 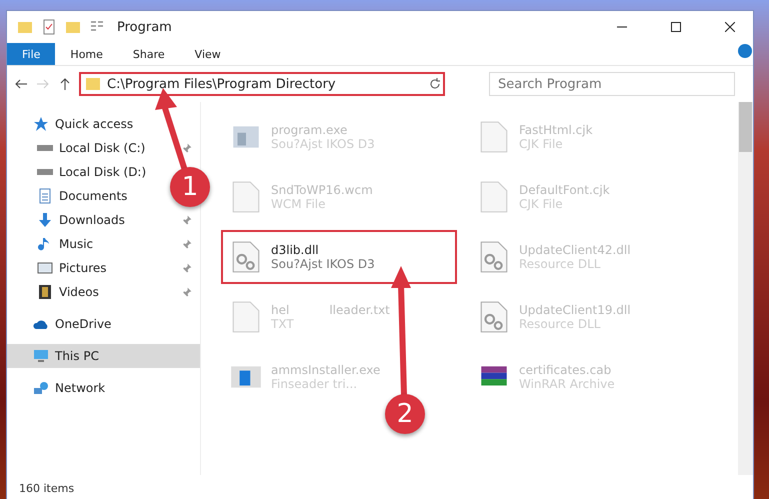 What do you see at coordinates (309, 130) in the screenshot?
I see `file-name: program.exe` at bounding box center [309, 130].